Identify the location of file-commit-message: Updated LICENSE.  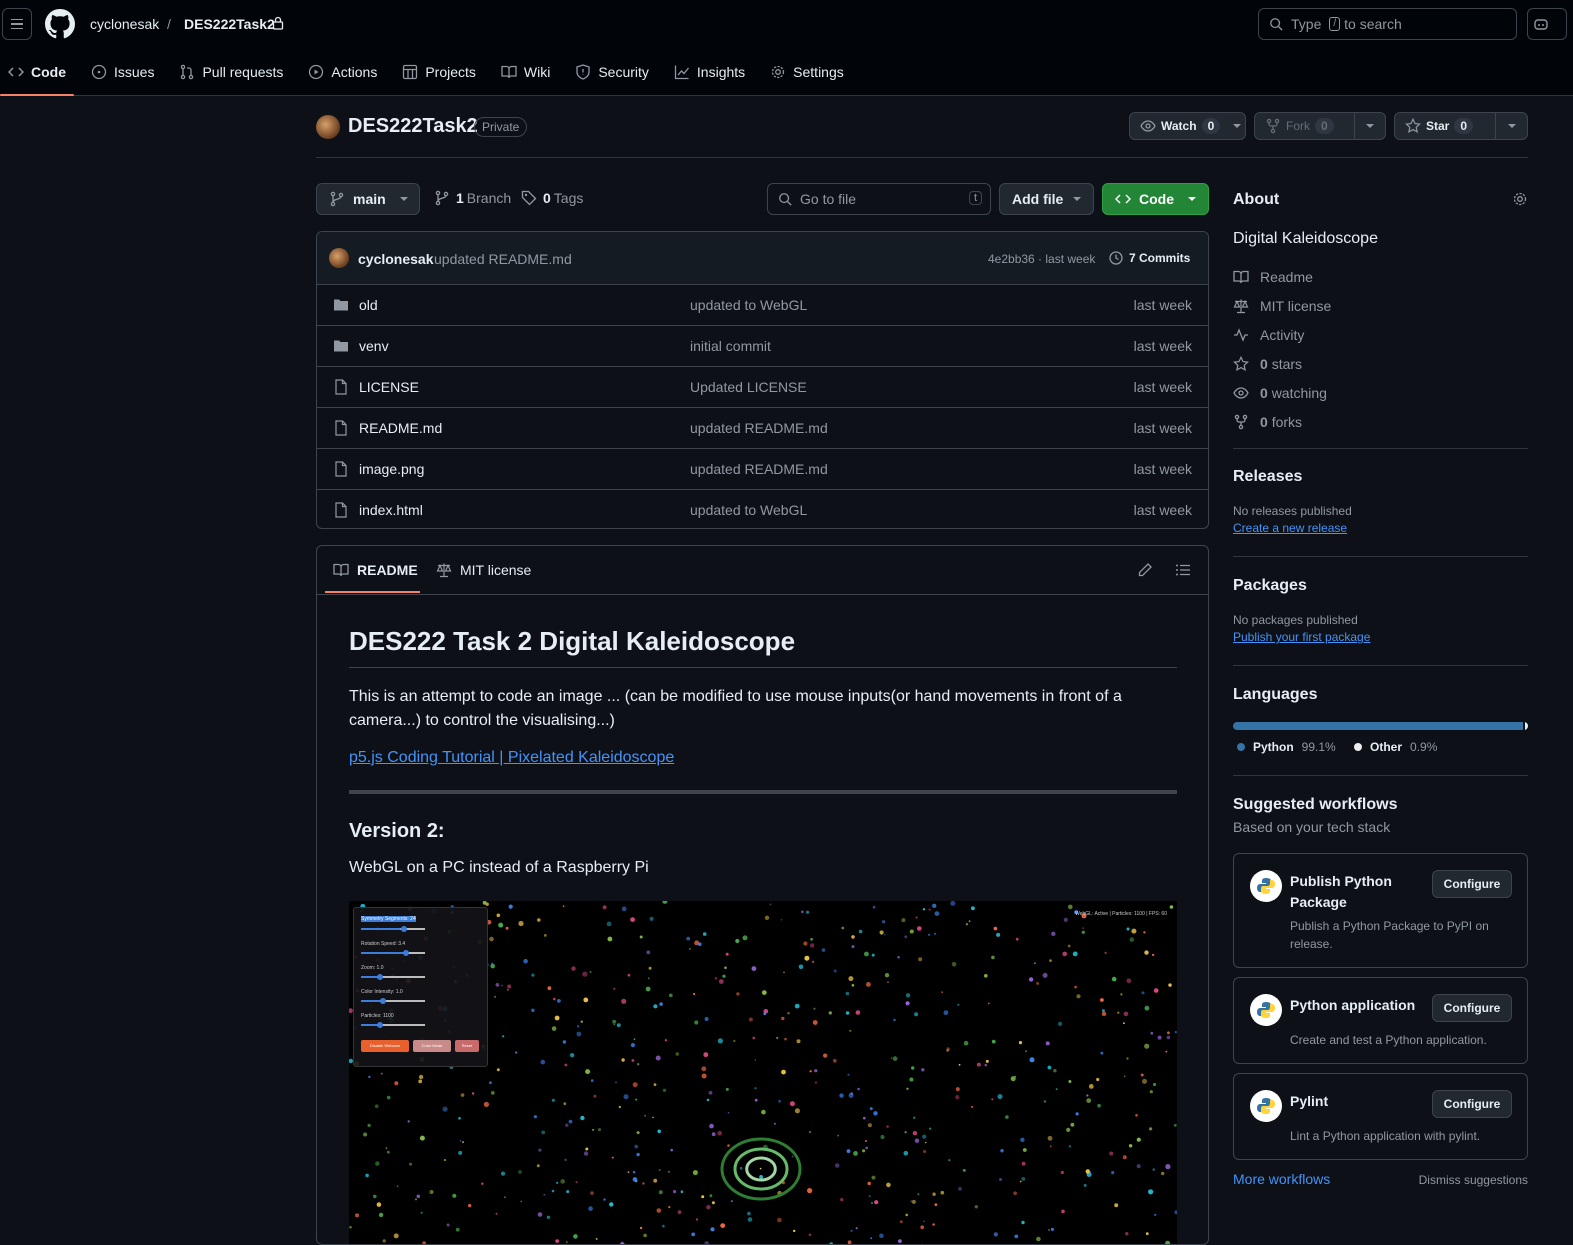
(748, 387).